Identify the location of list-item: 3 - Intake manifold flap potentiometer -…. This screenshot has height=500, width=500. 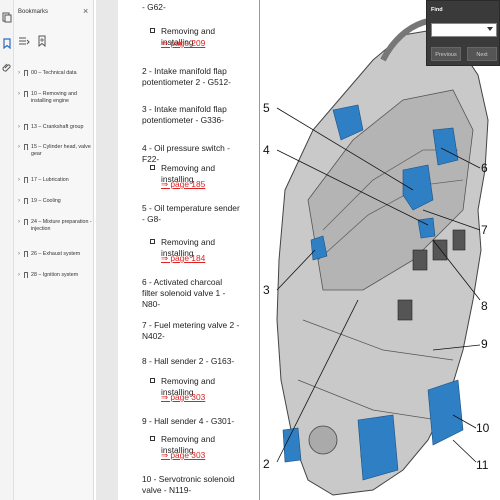
(191, 115).